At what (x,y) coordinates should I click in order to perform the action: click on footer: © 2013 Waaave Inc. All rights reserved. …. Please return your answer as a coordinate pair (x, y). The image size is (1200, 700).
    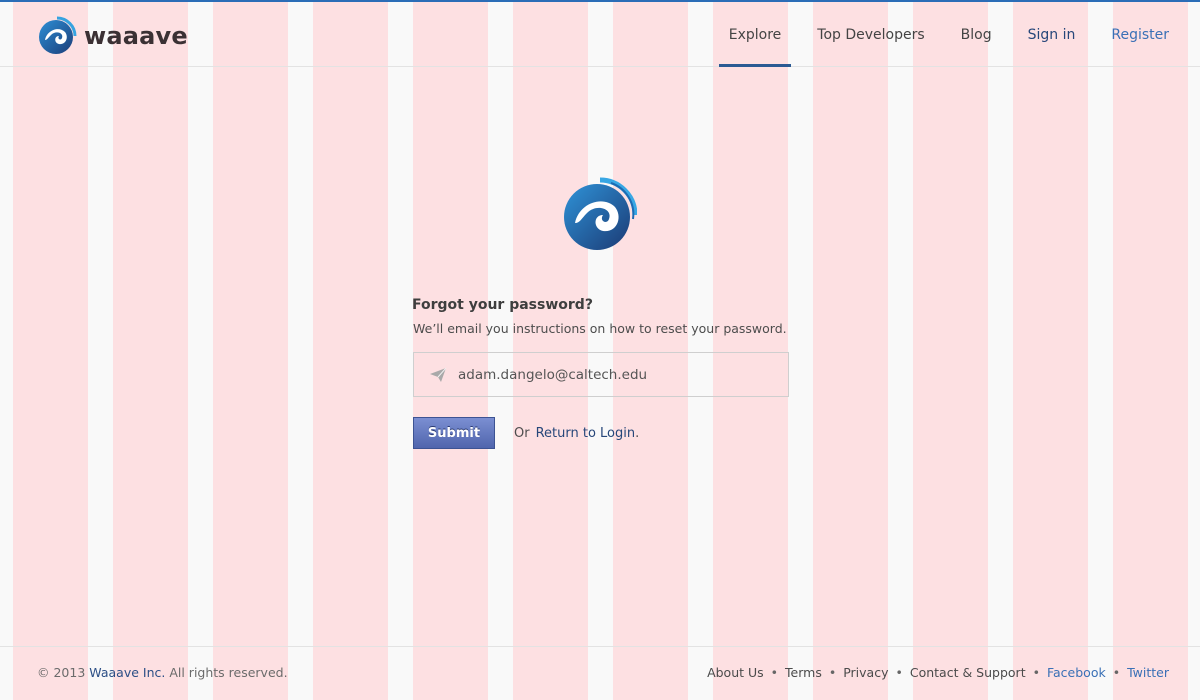
    Looking at the image, I should click on (600, 673).